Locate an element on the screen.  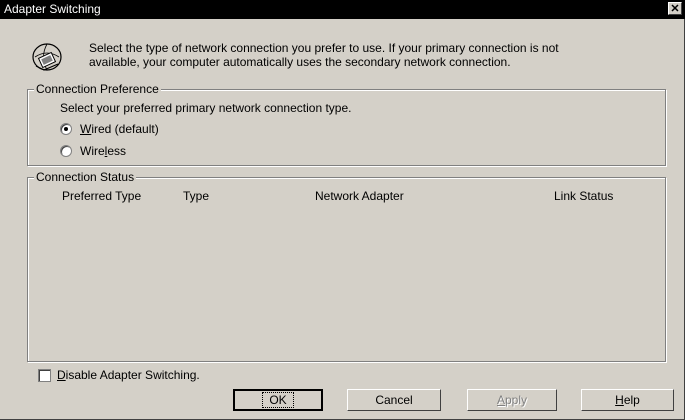
column-preferred-type: Preferred Type is located at coordinates (101, 196).